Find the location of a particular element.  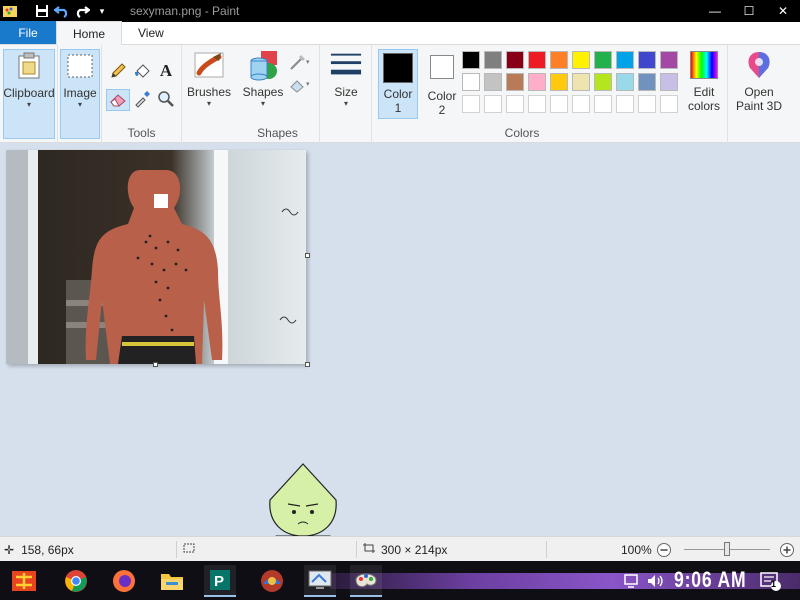

quick-access-toolbar: ▾ is located at coordinates (56, 11).